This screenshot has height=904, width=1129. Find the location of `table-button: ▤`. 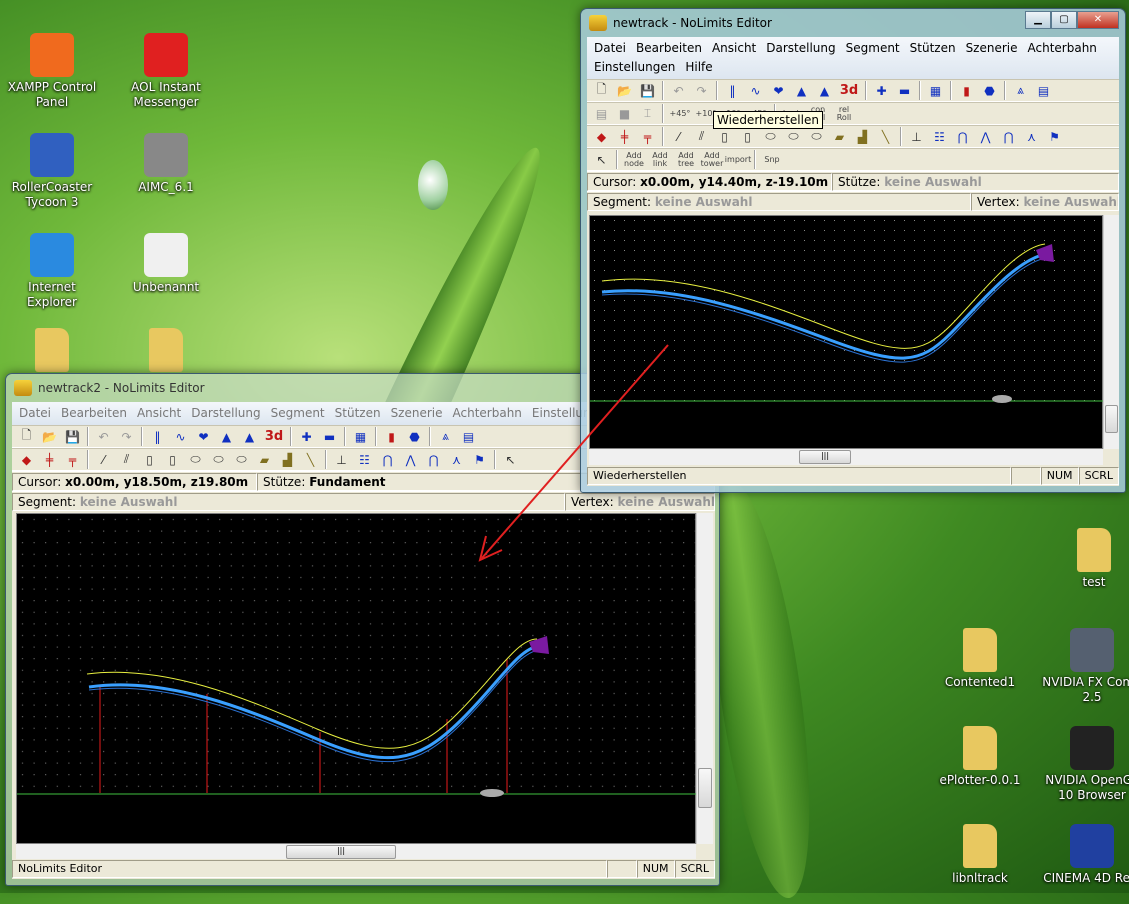

table-button: ▤ is located at coordinates (601, 113).